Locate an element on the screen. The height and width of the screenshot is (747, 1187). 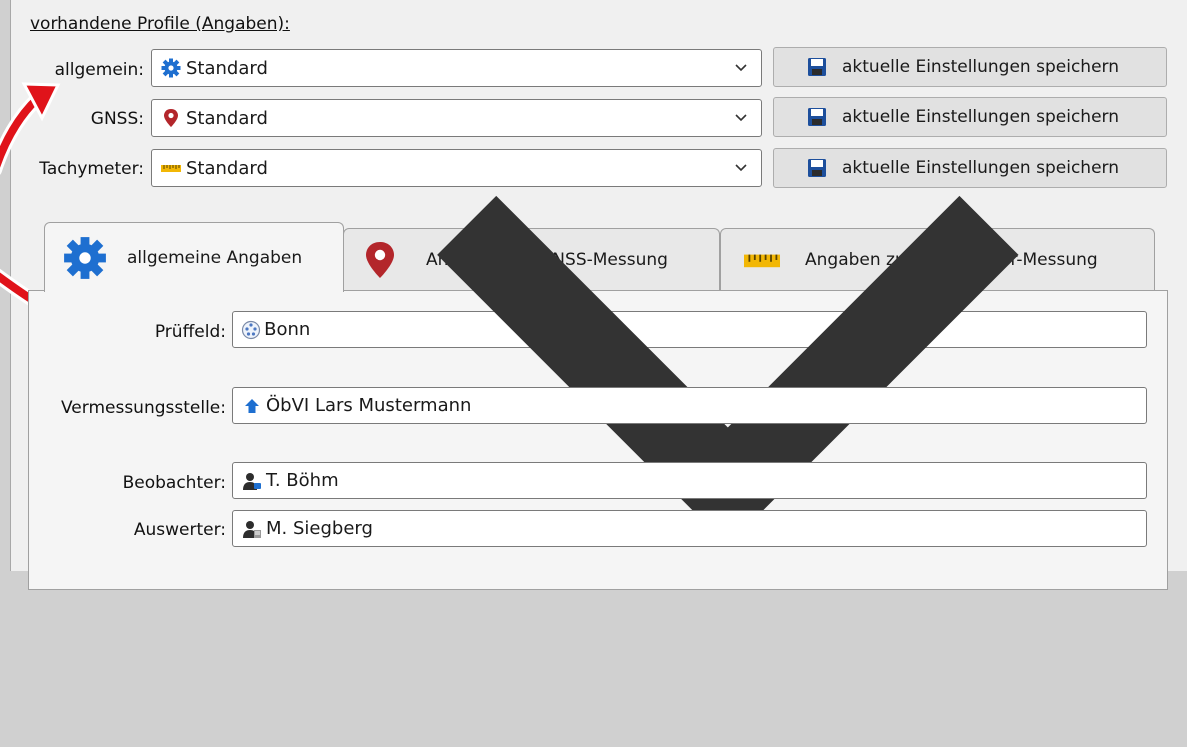
beobachter-field: T. Böhm is located at coordinates (689, 480).